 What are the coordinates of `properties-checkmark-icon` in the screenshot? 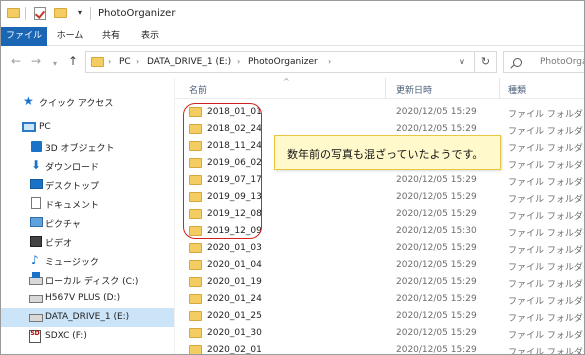 It's located at (40, 13).